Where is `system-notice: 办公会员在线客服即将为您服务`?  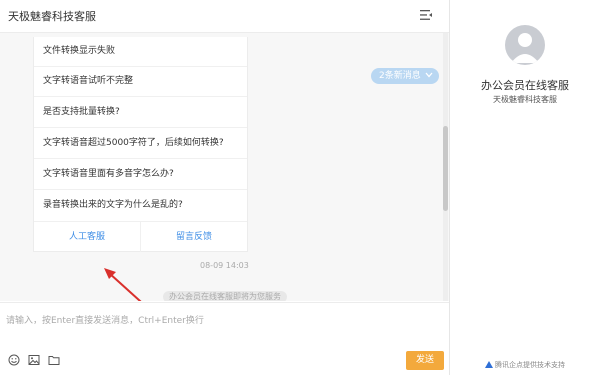
system-notice: 办公会员在线客服即将为您服务 is located at coordinates (225, 296).